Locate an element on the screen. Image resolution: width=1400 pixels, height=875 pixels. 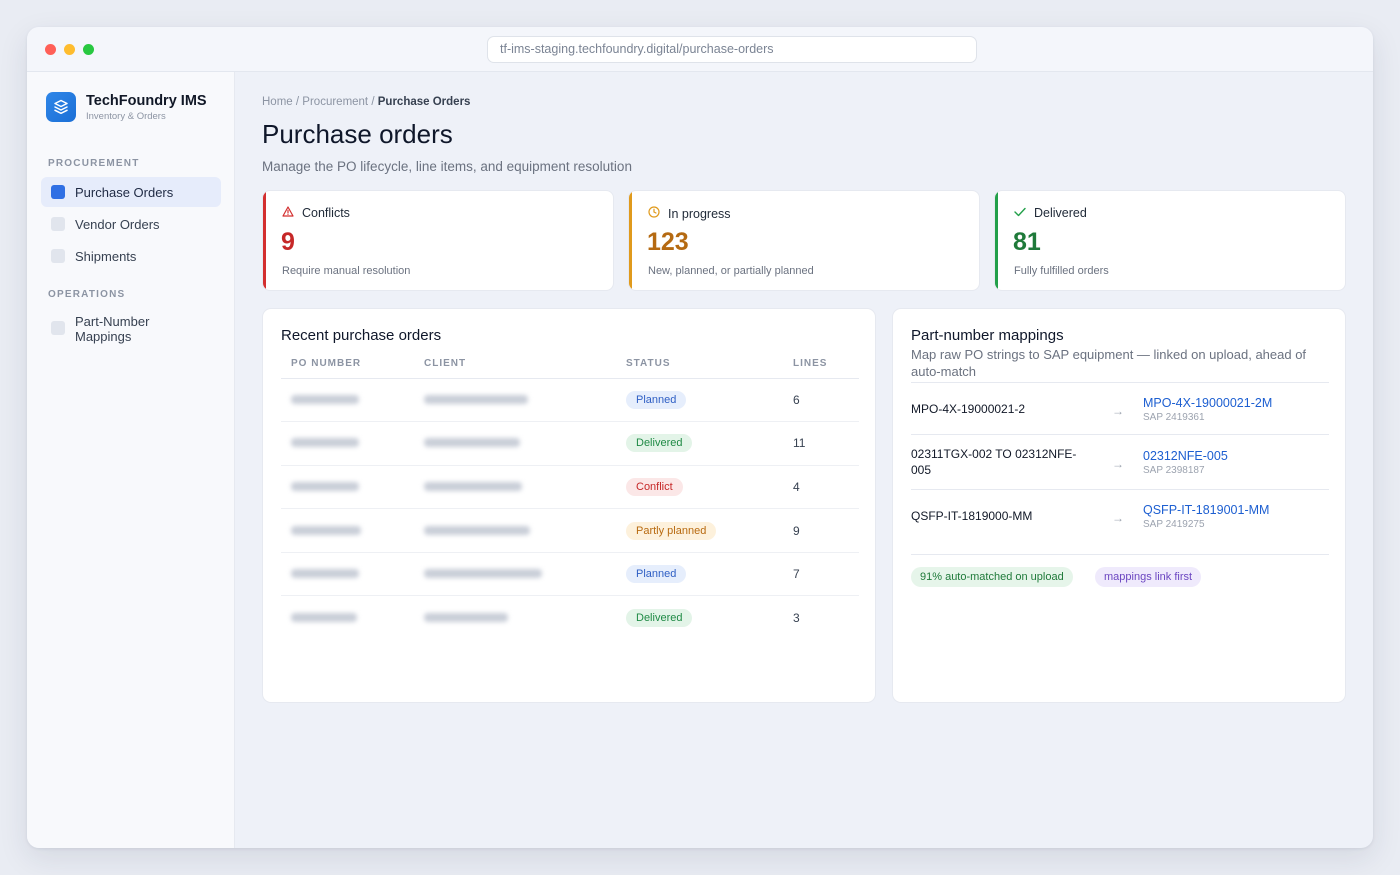
status-badge: Planned is located at coordinates (656, 574).